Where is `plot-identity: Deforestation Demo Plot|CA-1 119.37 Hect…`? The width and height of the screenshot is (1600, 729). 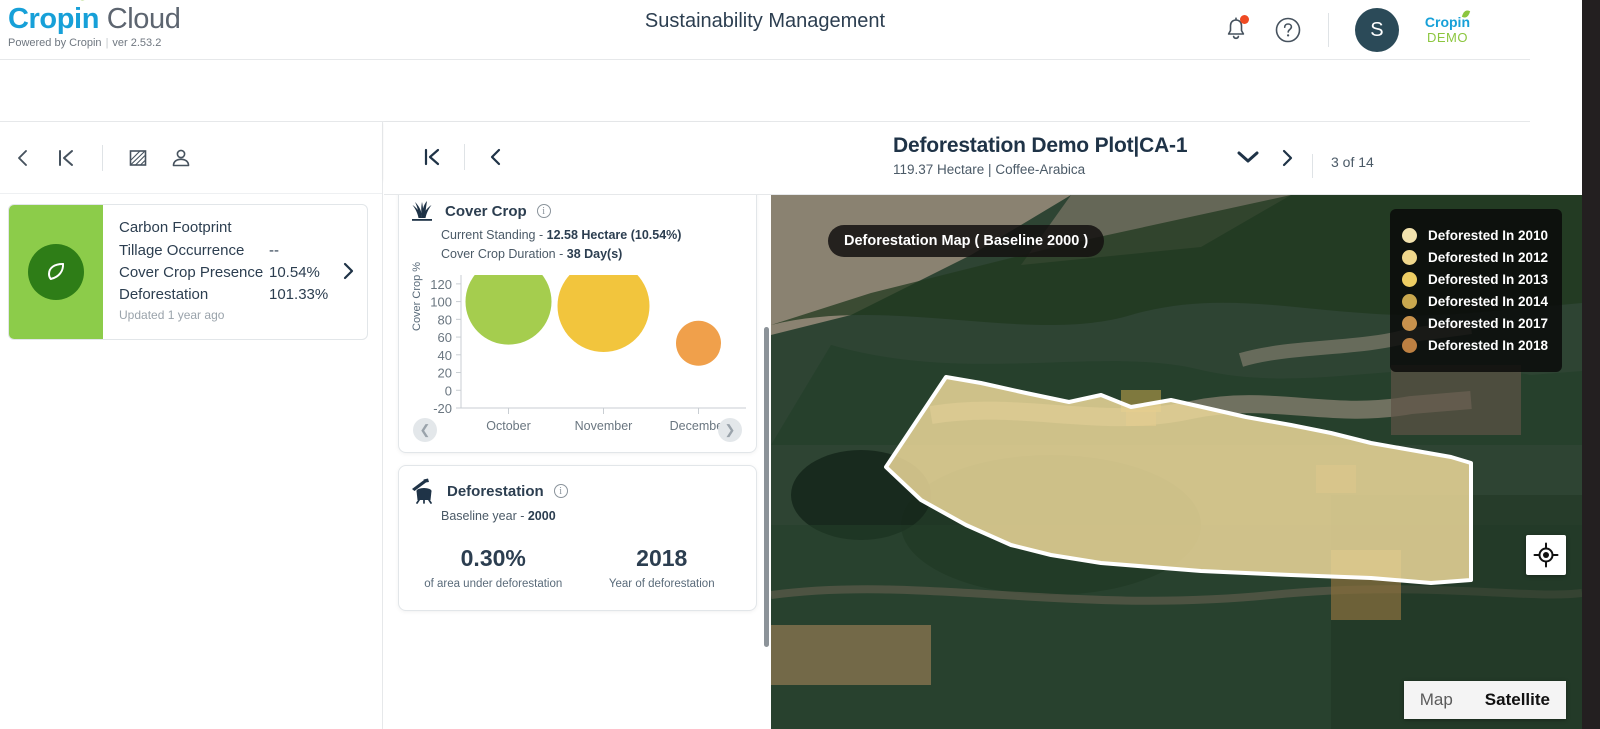
plot-identity: Deforestation Demo Plot|CA-1 119.37 Hect… is located at coordinates (1040, 155).